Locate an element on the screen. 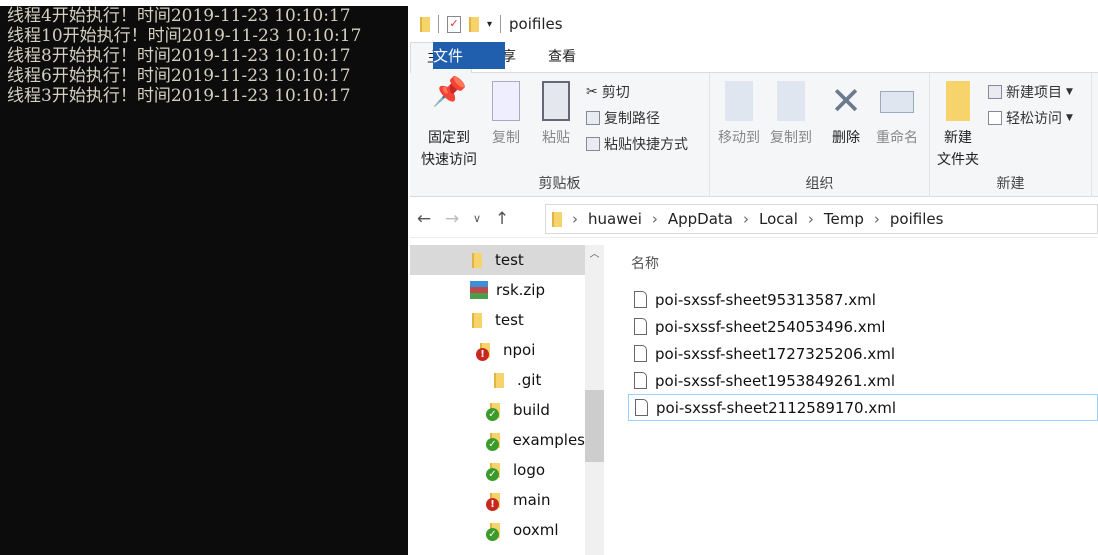 This screenshot has height=555, width=1098. file-name: poi-sxssf-sheet95313587.xml is located at coordinates (765, 299).